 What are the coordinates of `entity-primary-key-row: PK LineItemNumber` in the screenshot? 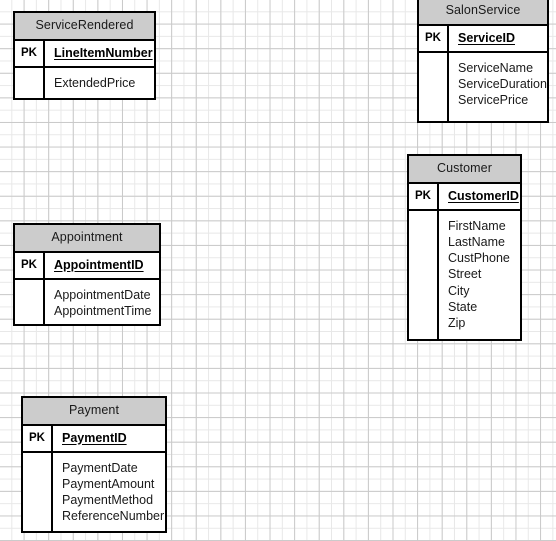 It's located at (84, 54).